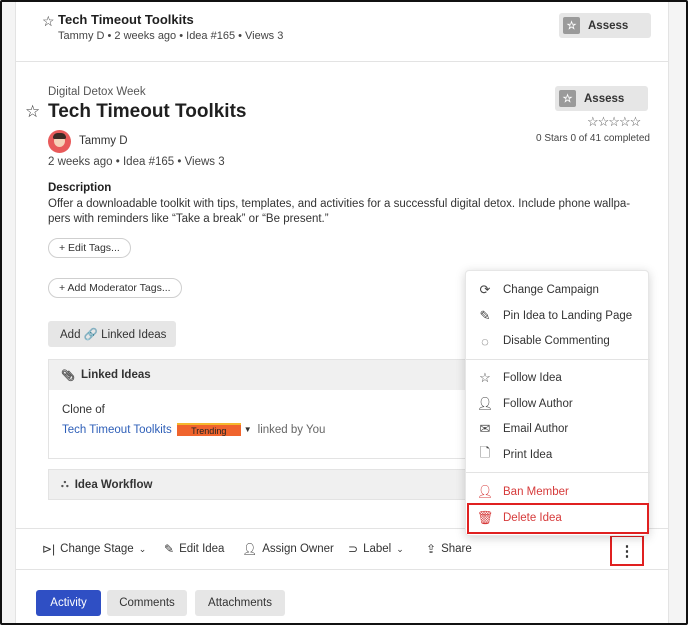  What do you see at coordinates (538, 404) in the screenshot?
I see `menu-item-label: Follow Author` at bounding box center [538, 404].